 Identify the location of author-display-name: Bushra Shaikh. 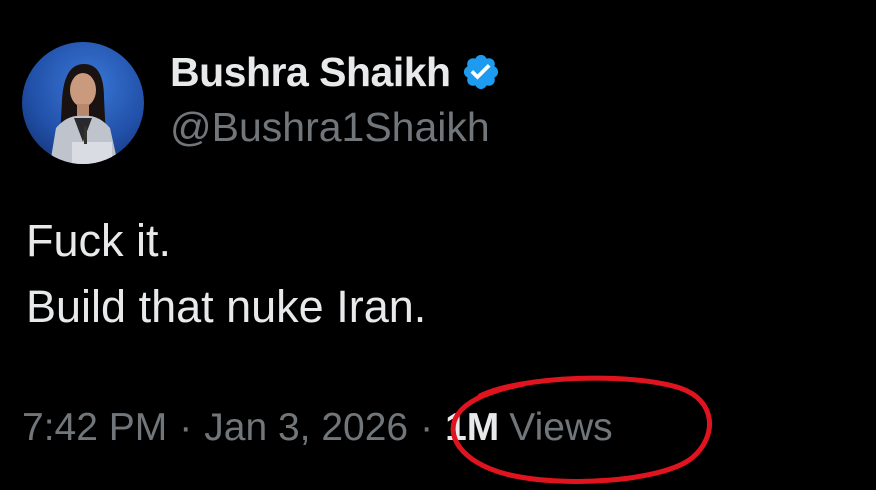
(310, 72).